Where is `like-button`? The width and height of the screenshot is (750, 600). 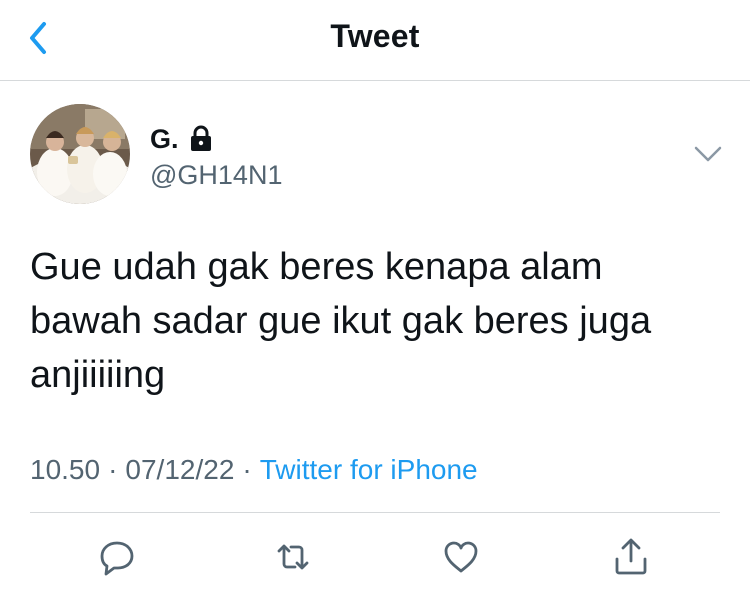 like-button is located at coordinates (461, 557).